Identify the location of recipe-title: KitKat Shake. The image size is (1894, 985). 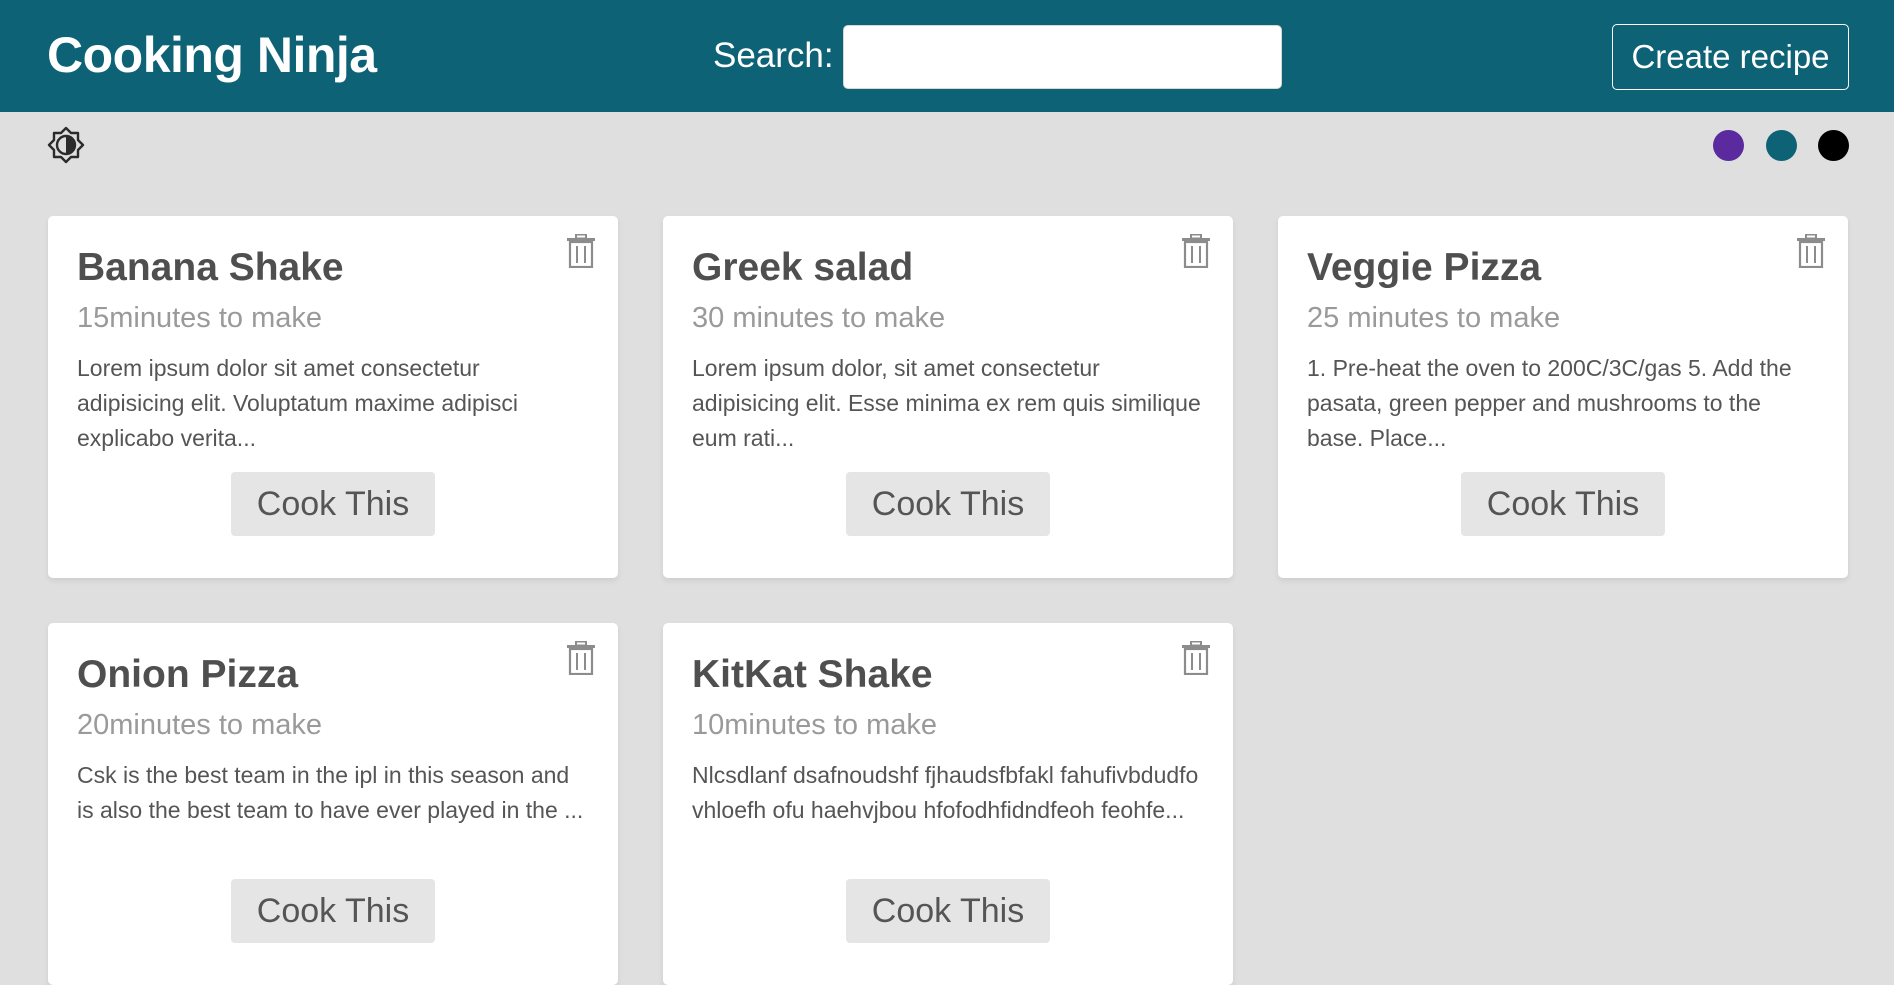
(812, 674).